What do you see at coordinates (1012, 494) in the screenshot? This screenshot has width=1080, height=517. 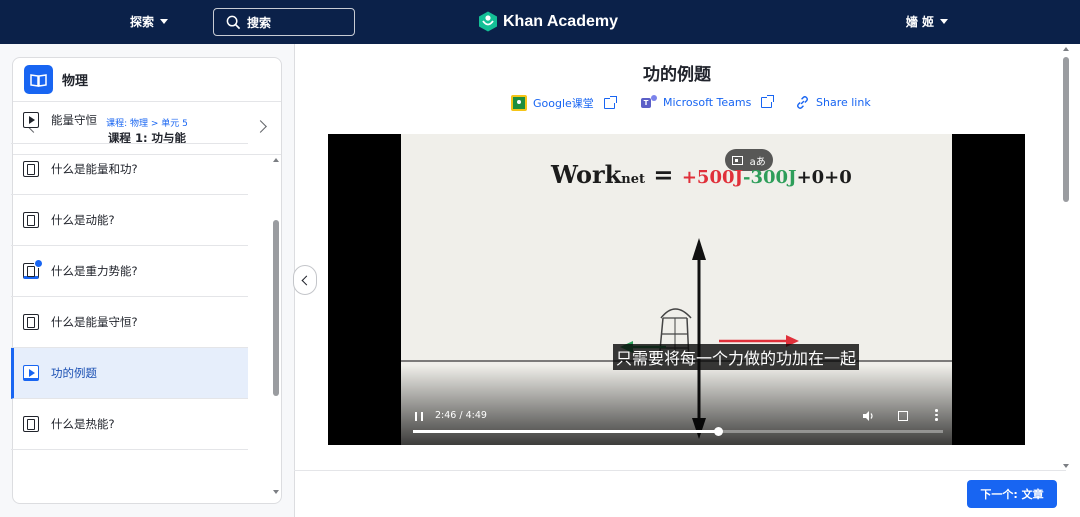 I see `next-article-button: 下一个: 文章` at bounding box center [1012, 494].